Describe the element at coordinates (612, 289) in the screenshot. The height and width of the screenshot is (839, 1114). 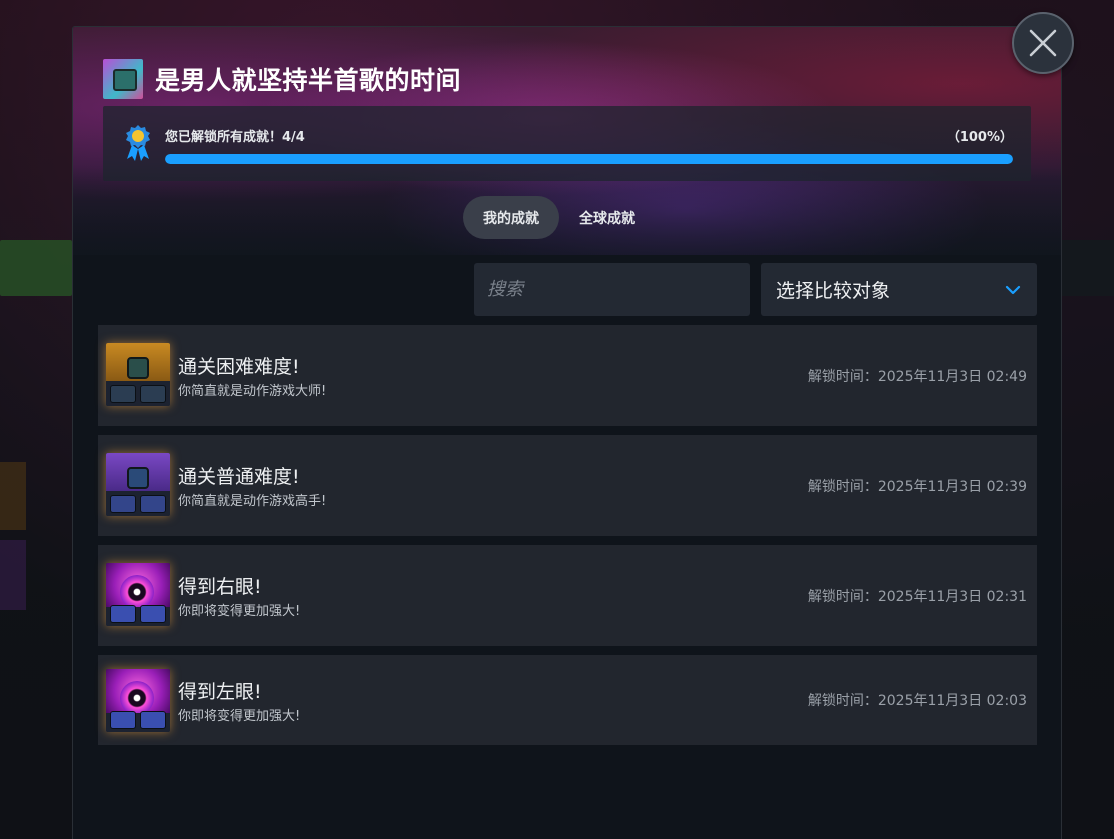
I see `search-input` at that location.